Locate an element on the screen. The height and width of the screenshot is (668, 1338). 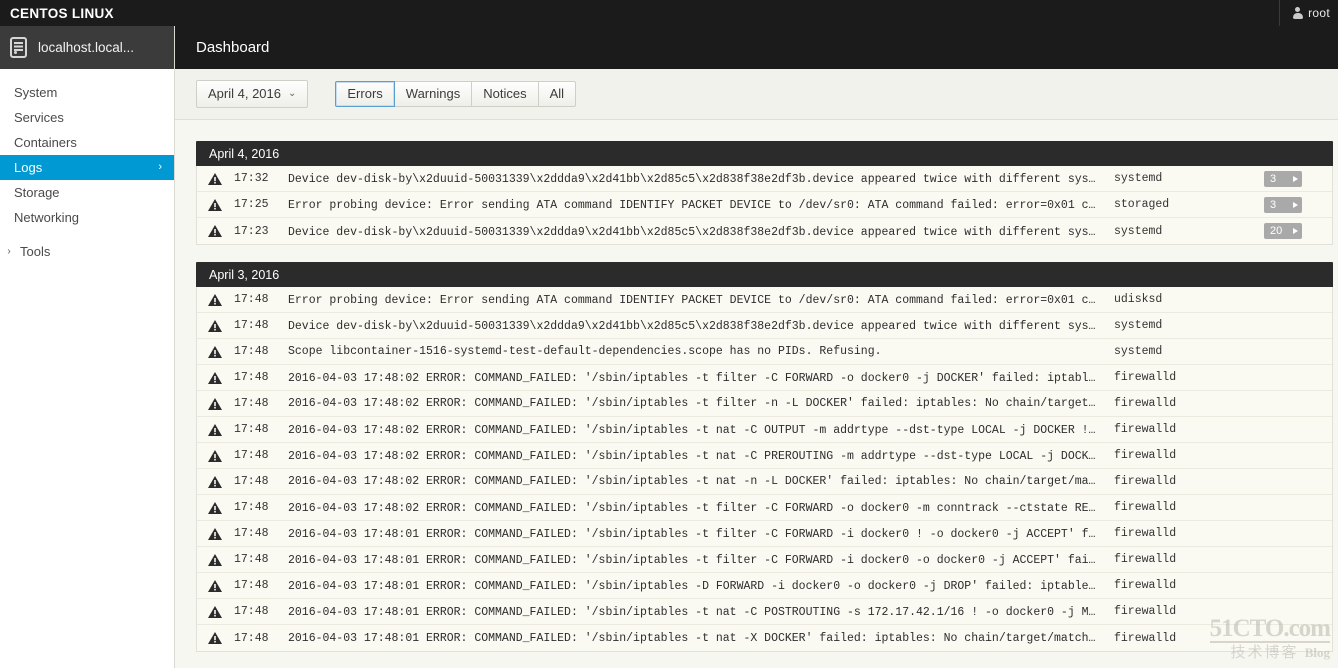
sidebar-item-label: Services is located at coordinates (39, 117).